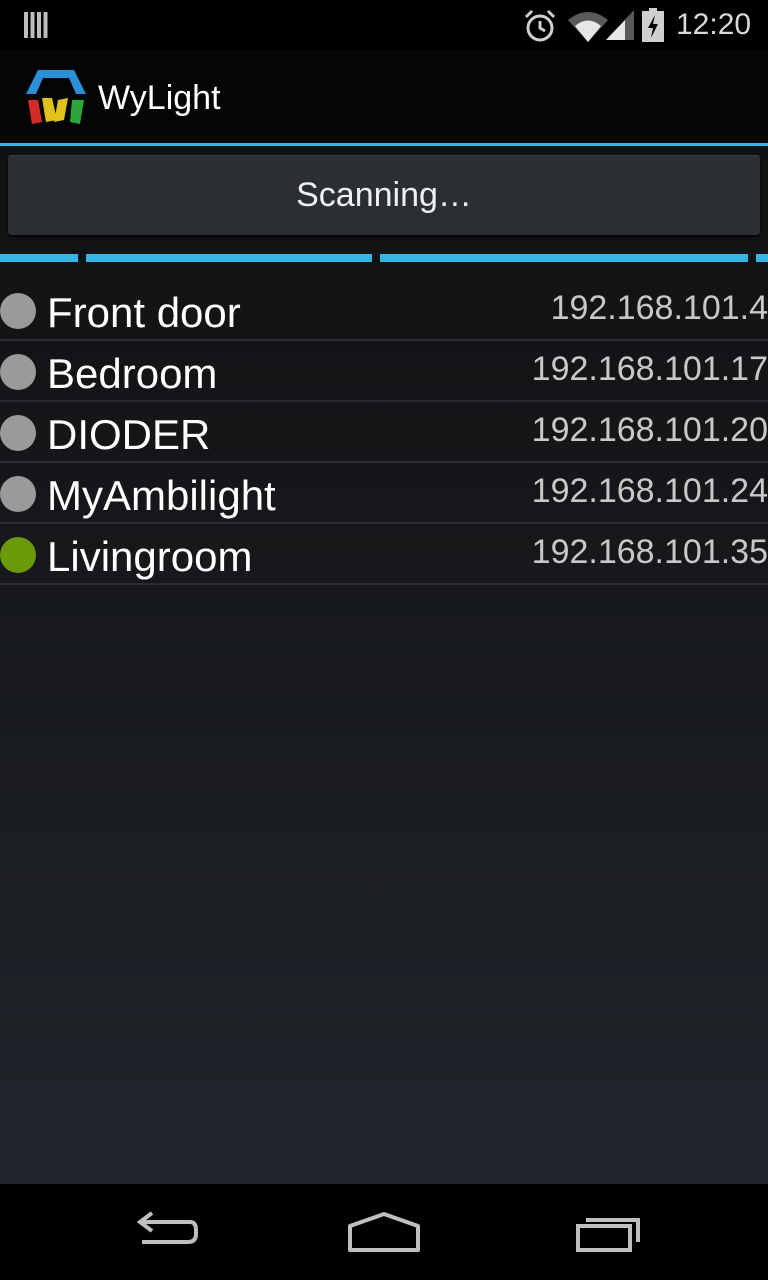  What do you see at coordinates (649, 491) in the screenshot?
I see `device-ip: 192.168.101.24` at bounding box center [649, 491].